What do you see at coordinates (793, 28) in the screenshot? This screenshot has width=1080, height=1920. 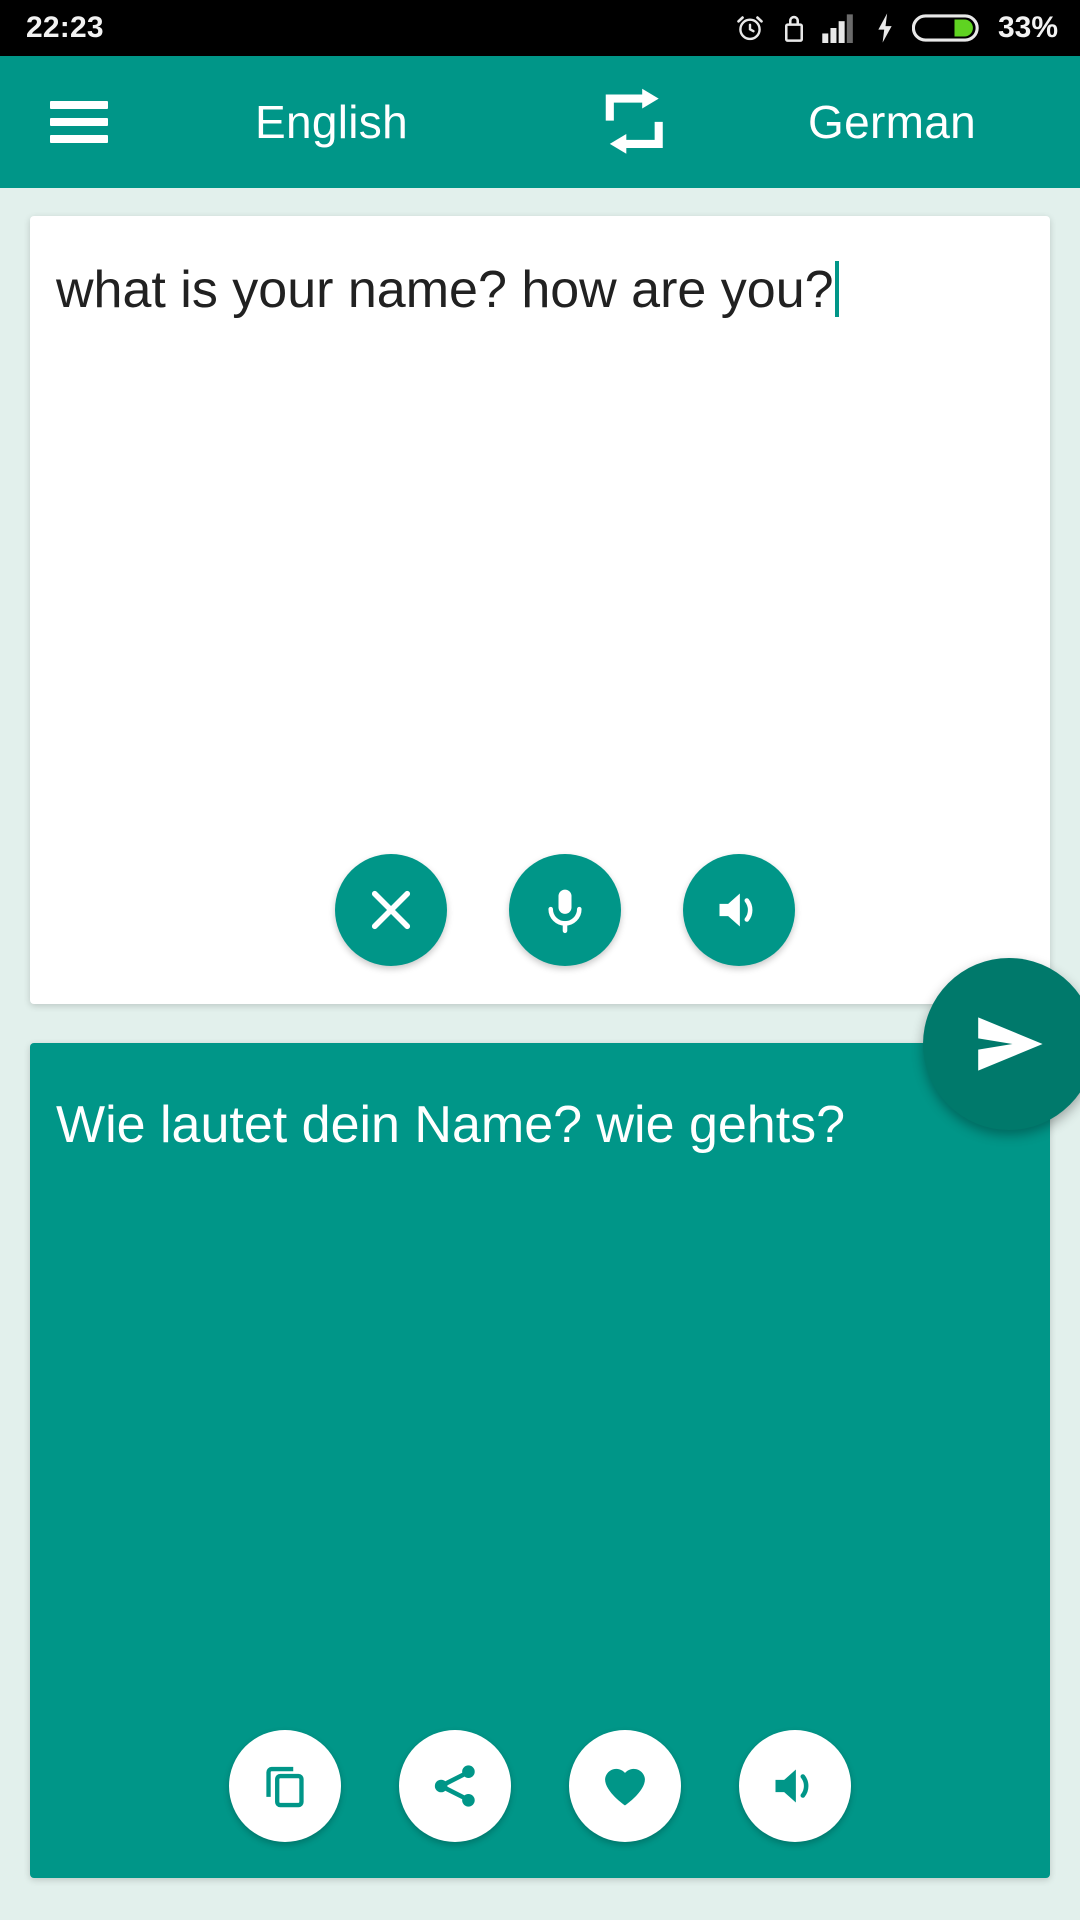 I see `lock-icon` at bounding box center [793, 28].